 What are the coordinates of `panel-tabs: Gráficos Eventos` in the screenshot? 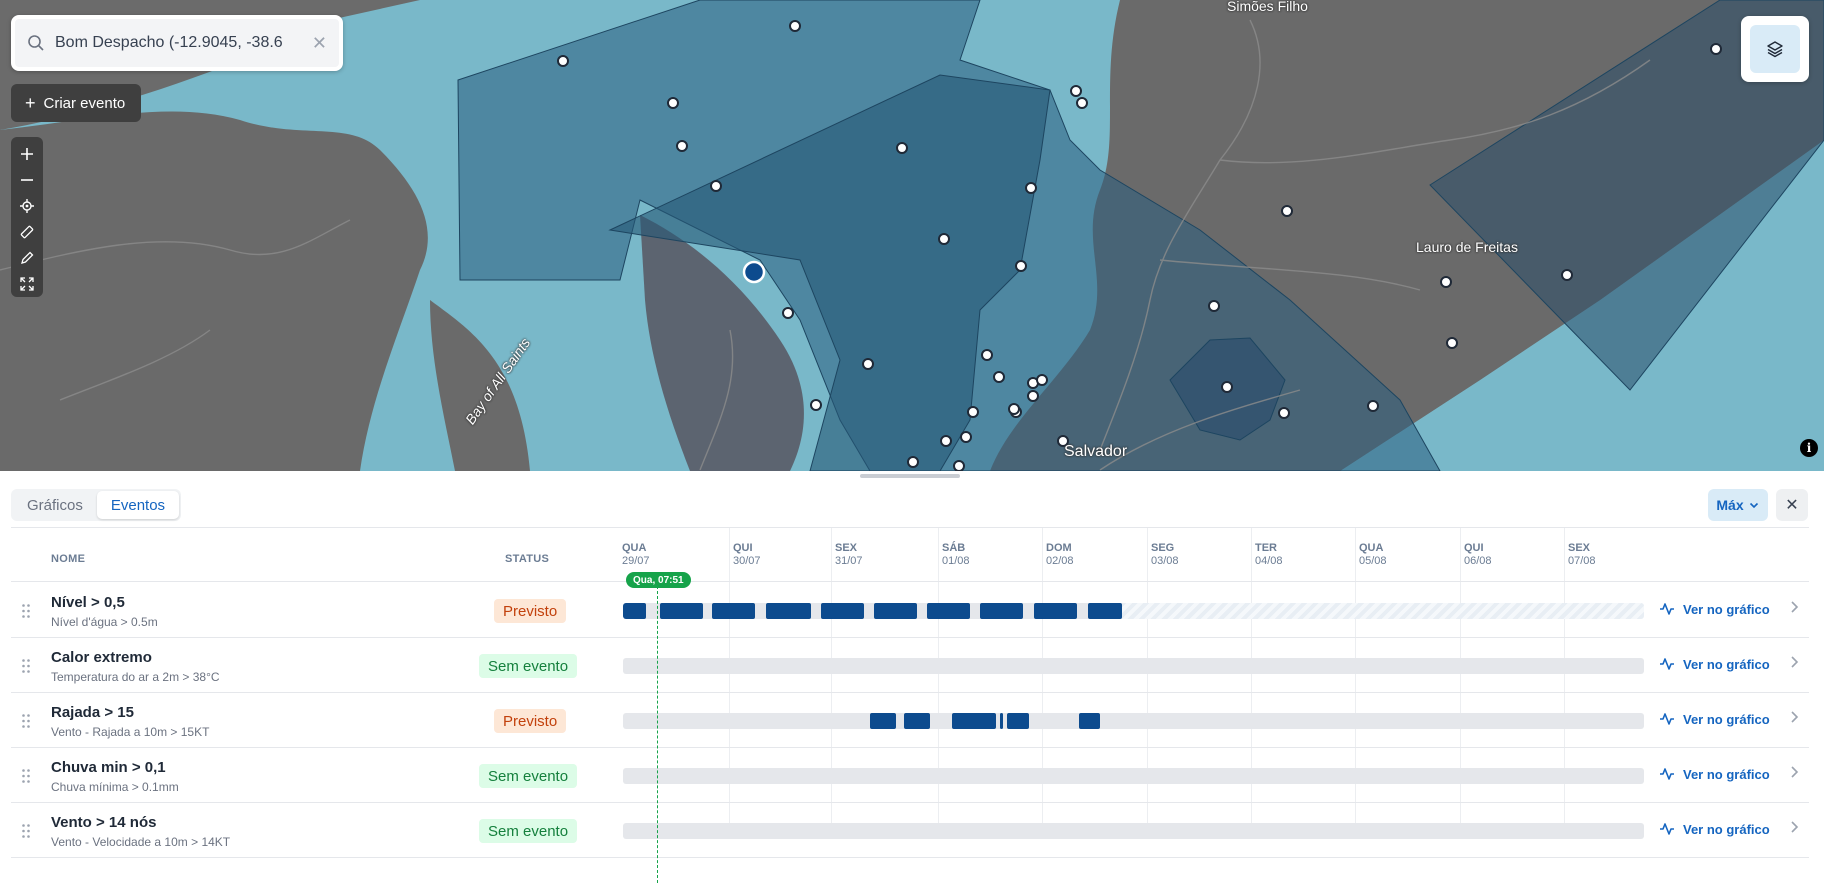 It's located at (96, 505).